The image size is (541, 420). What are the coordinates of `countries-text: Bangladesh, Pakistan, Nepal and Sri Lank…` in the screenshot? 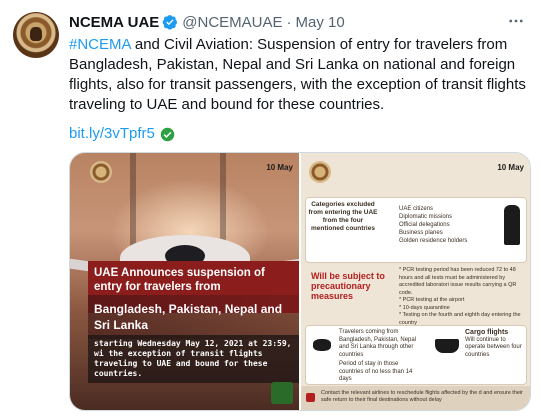 It's located at (193, 317).